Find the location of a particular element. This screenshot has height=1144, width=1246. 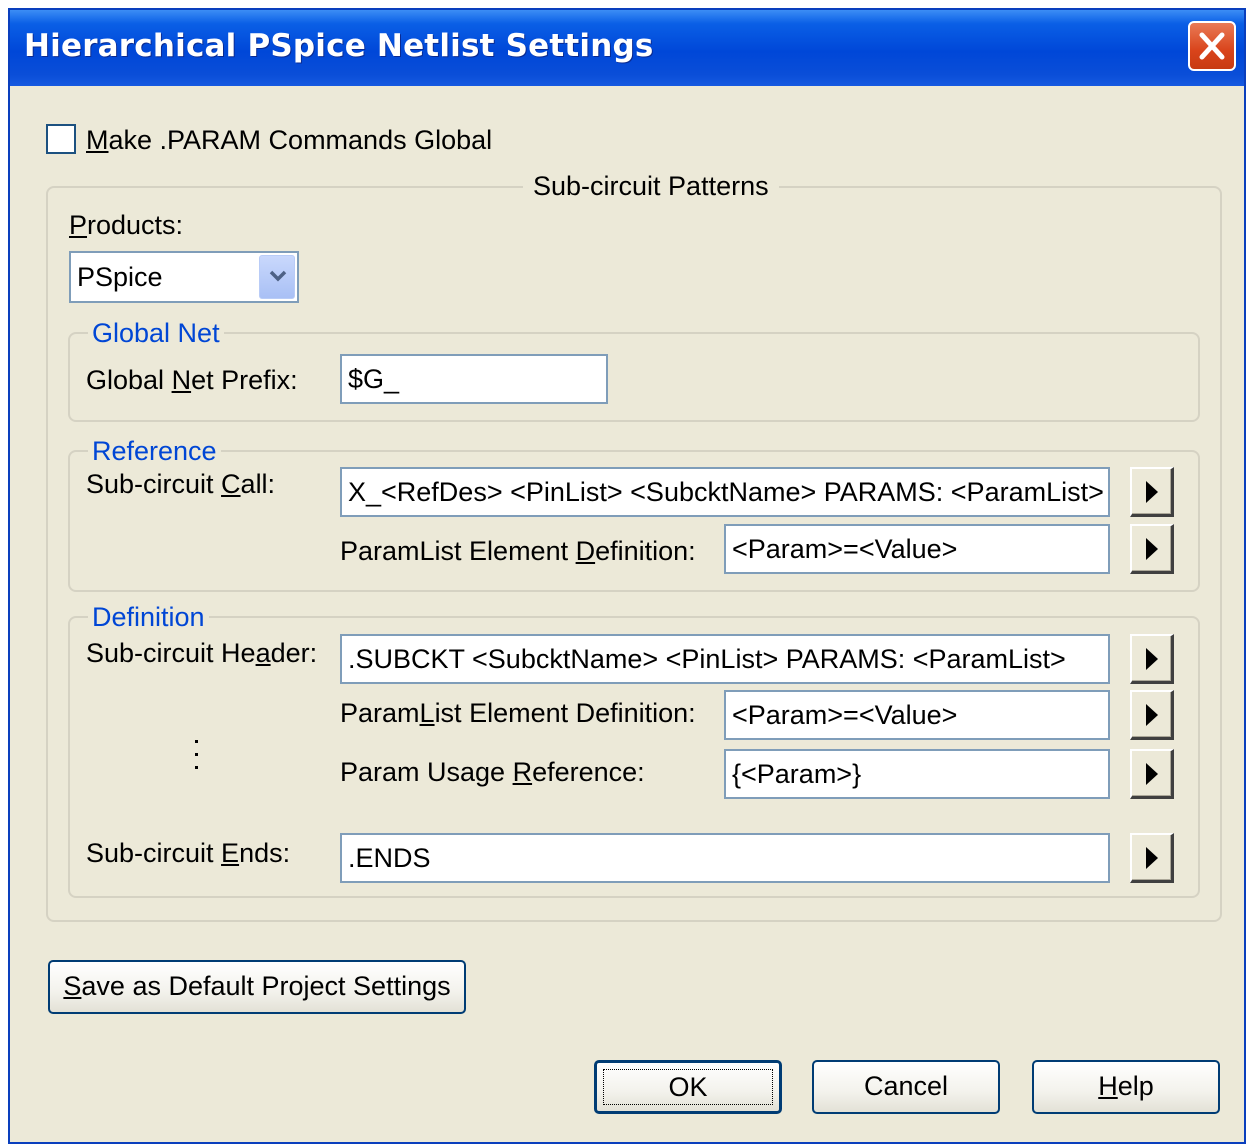

close-button is located at coordinates (1212, 46).